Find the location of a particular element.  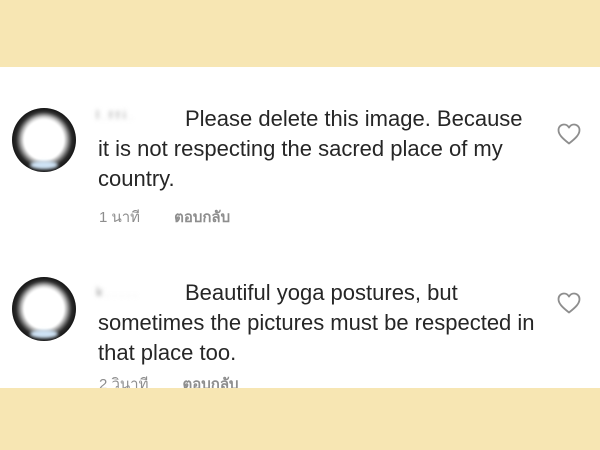

top-background-band is located at coordinates (300, 33).